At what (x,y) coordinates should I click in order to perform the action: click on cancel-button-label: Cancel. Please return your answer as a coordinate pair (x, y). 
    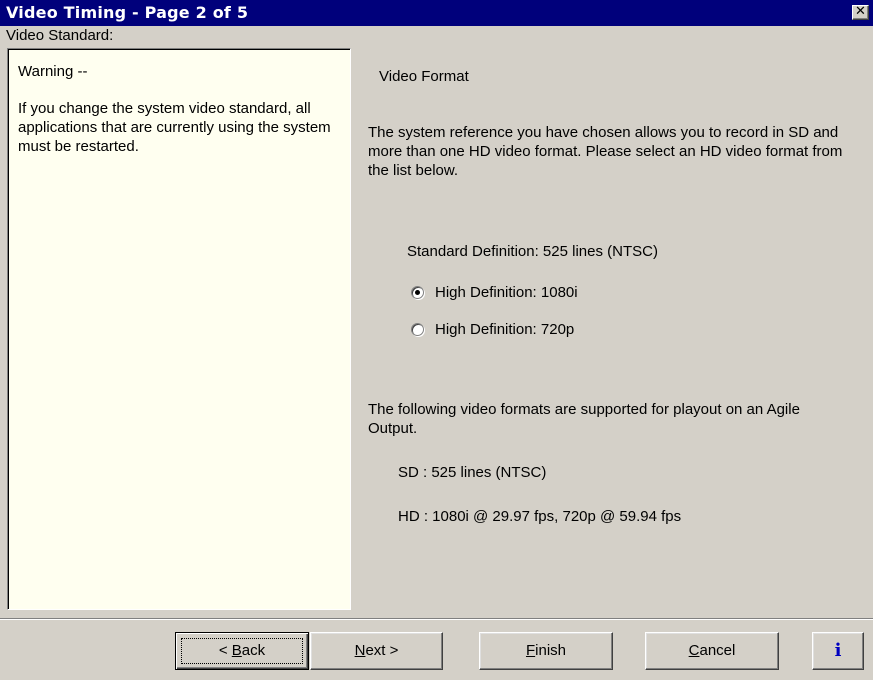
    Looking at the image, I should click on (712, 650).